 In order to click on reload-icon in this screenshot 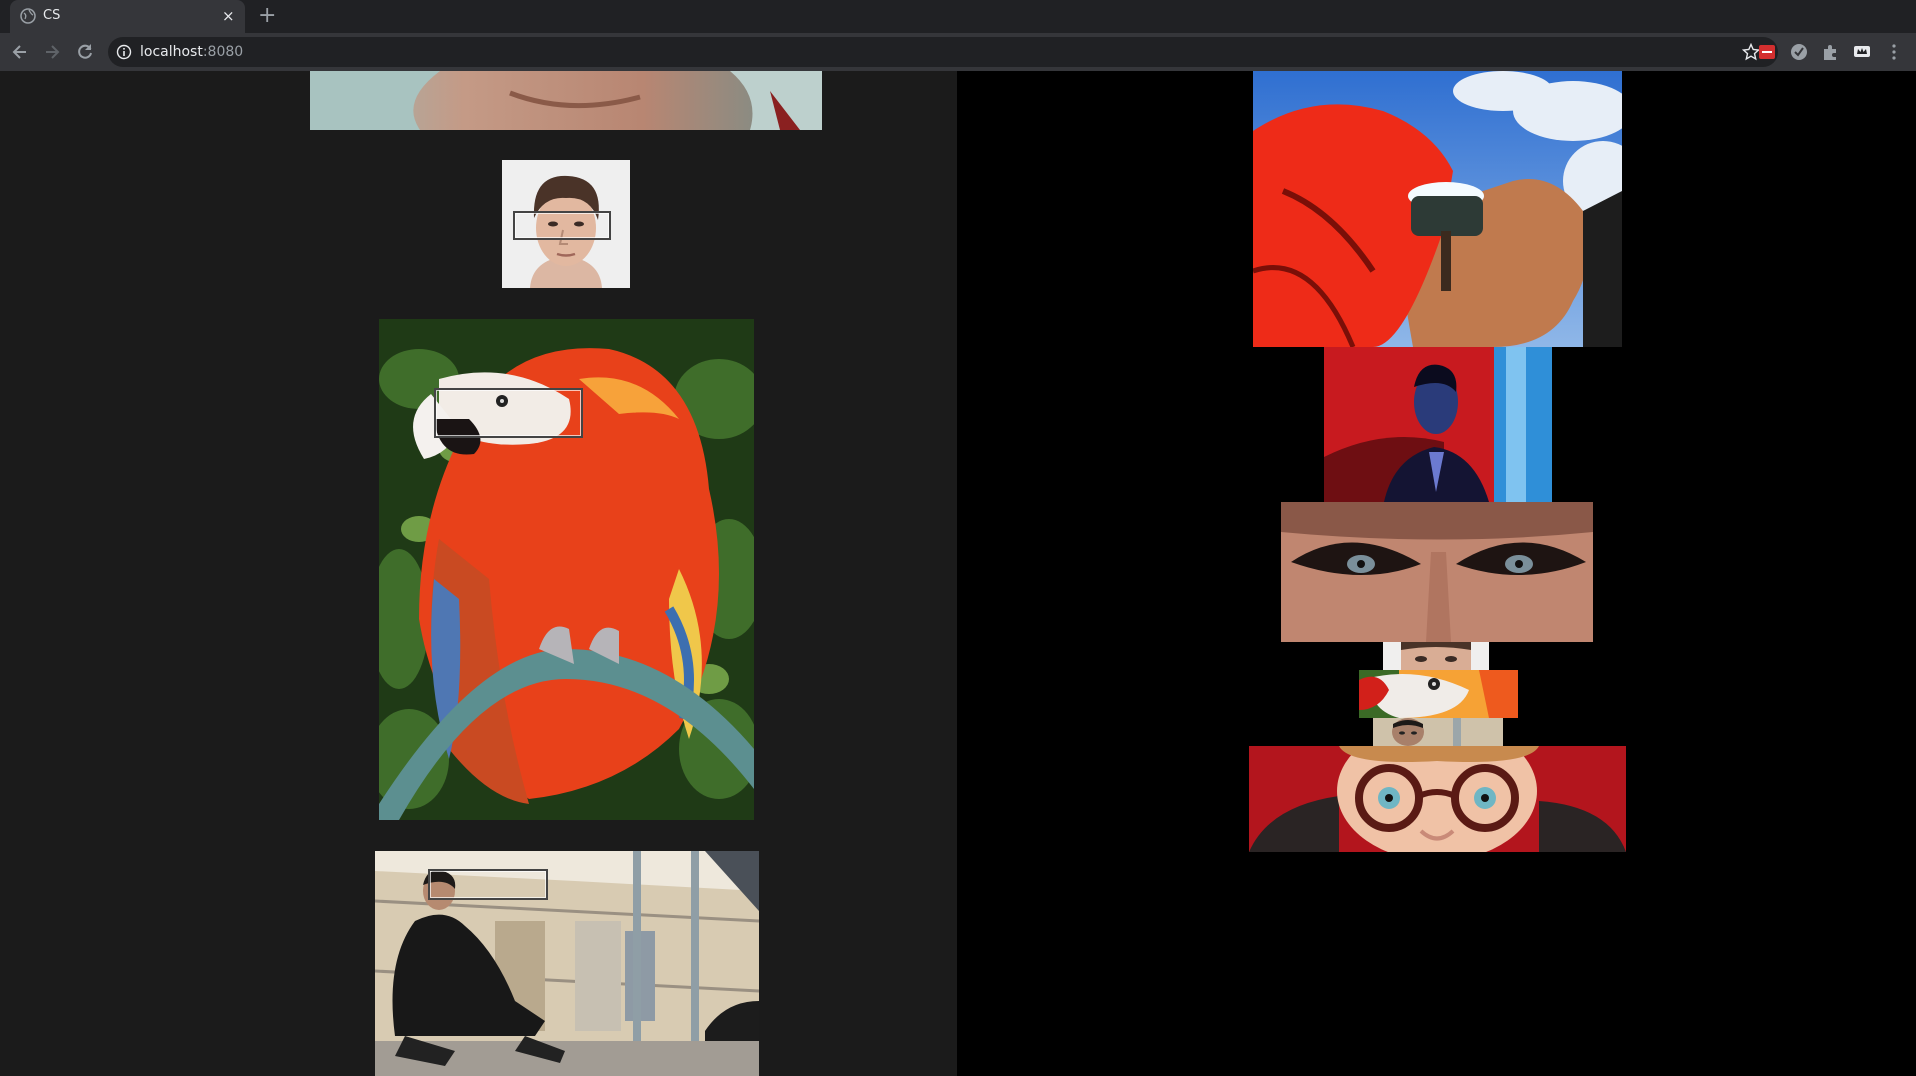, I will do `click(85, 52)`.